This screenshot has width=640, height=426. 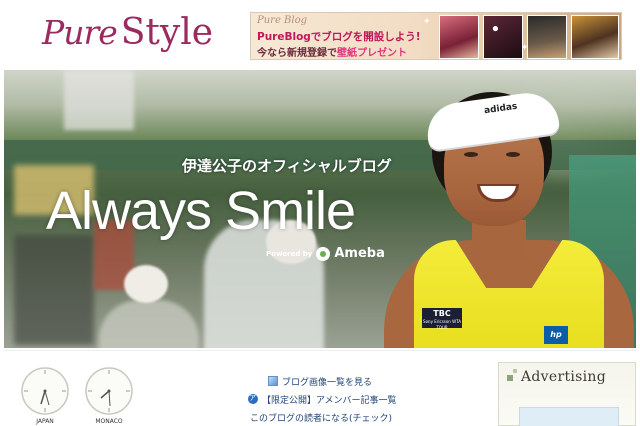 What do you see at coordinates (569, 416) in the screenshot?
I see `ad-slot` at bounding box center [569, 416].